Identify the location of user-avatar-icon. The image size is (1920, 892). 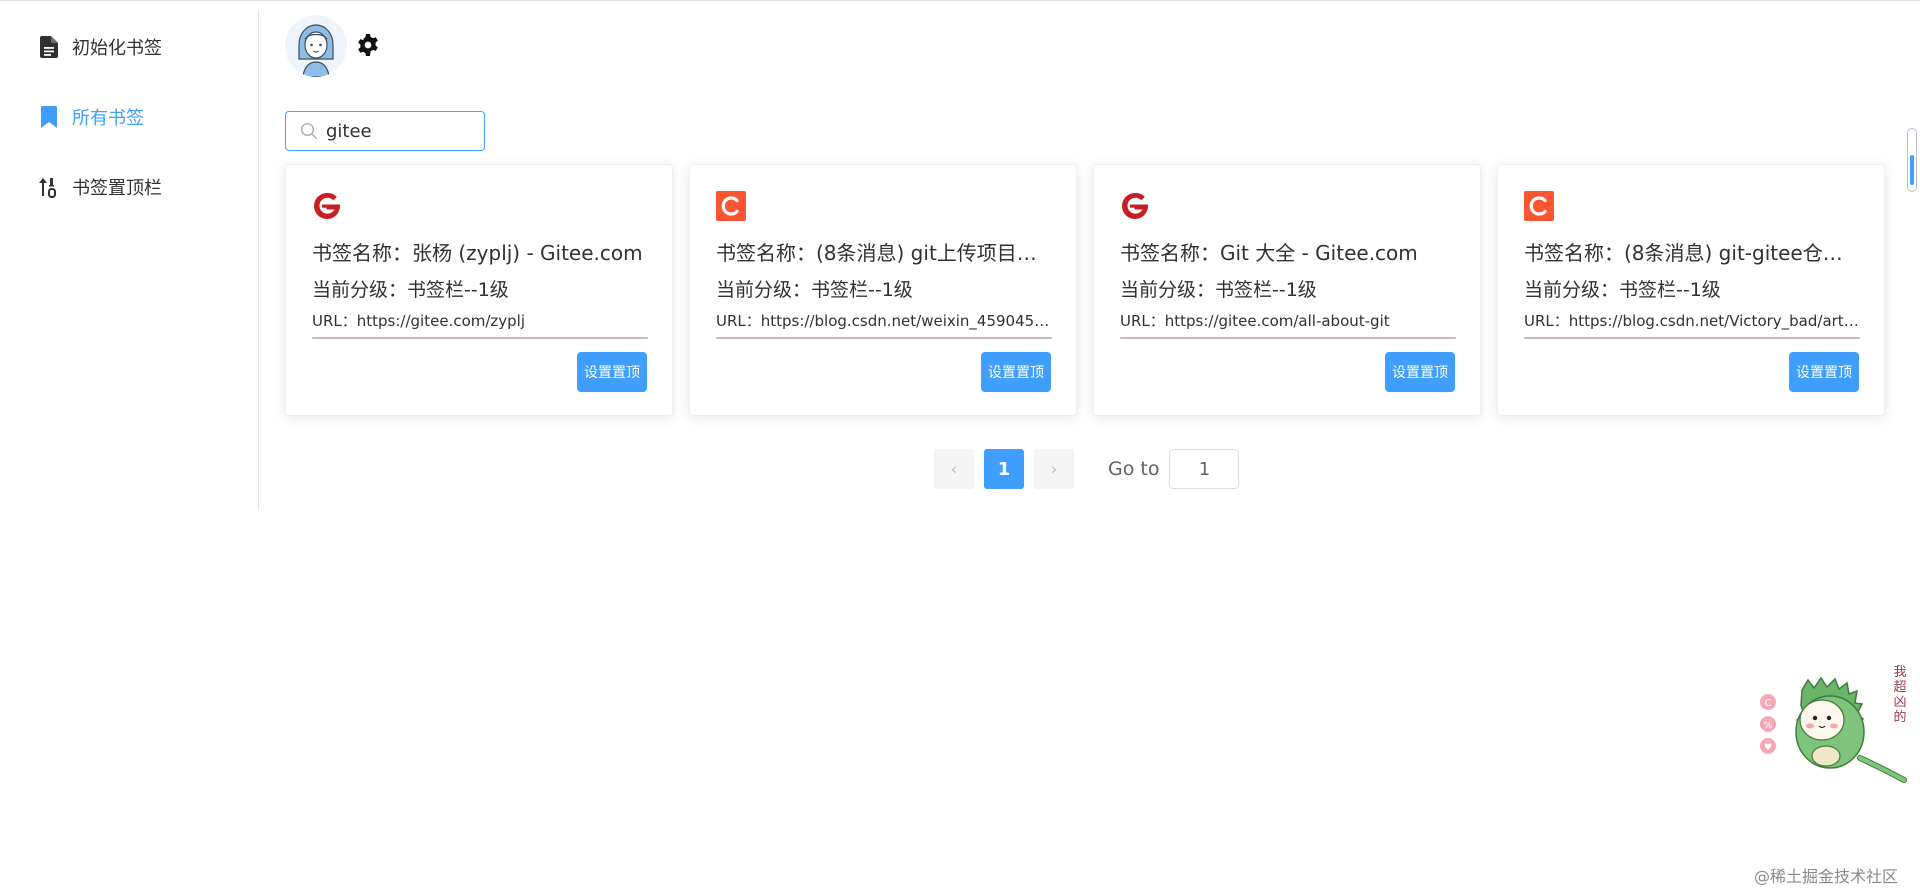
(316, 46).